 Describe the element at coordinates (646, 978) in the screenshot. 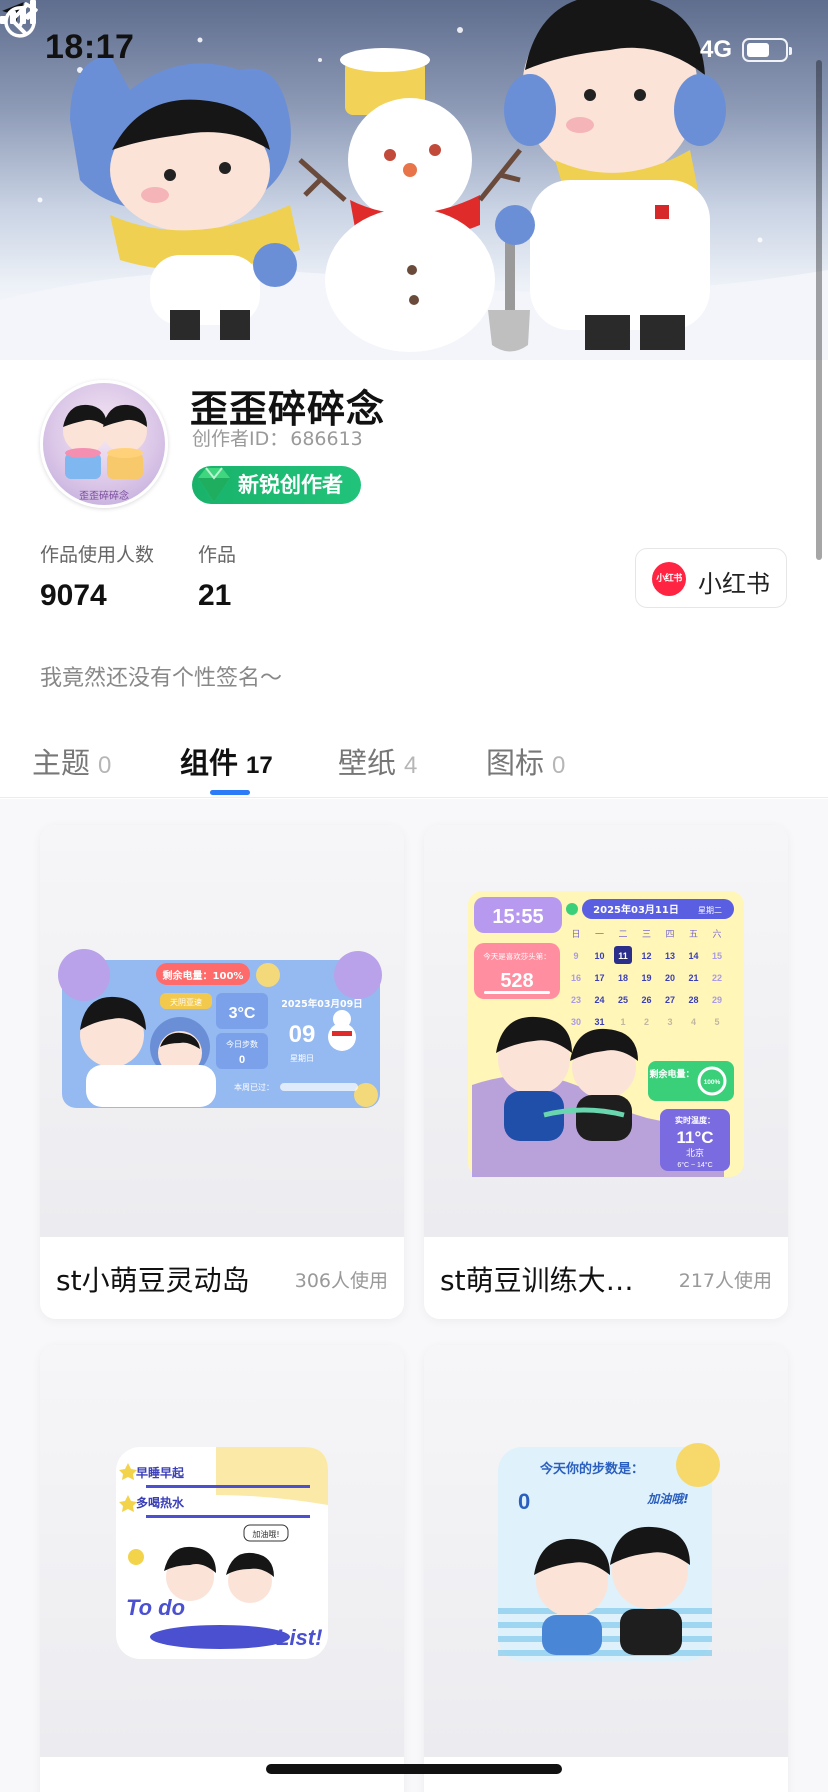

I see `calendar-day: 19` at that location.